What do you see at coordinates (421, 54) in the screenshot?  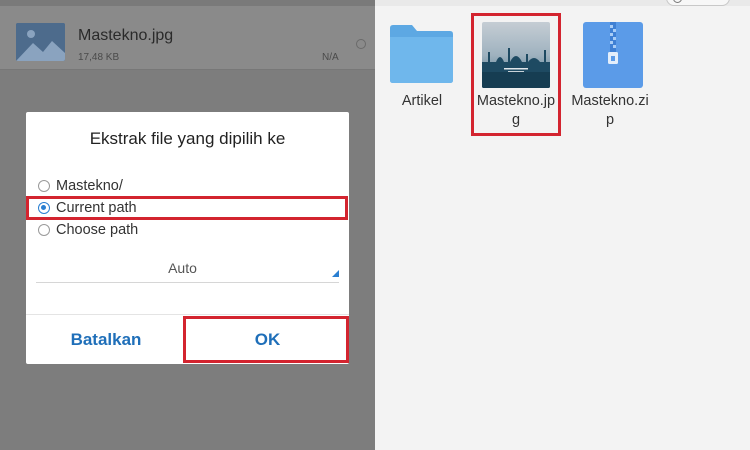 I see `folder-icon` at bounding box center [421, 54].